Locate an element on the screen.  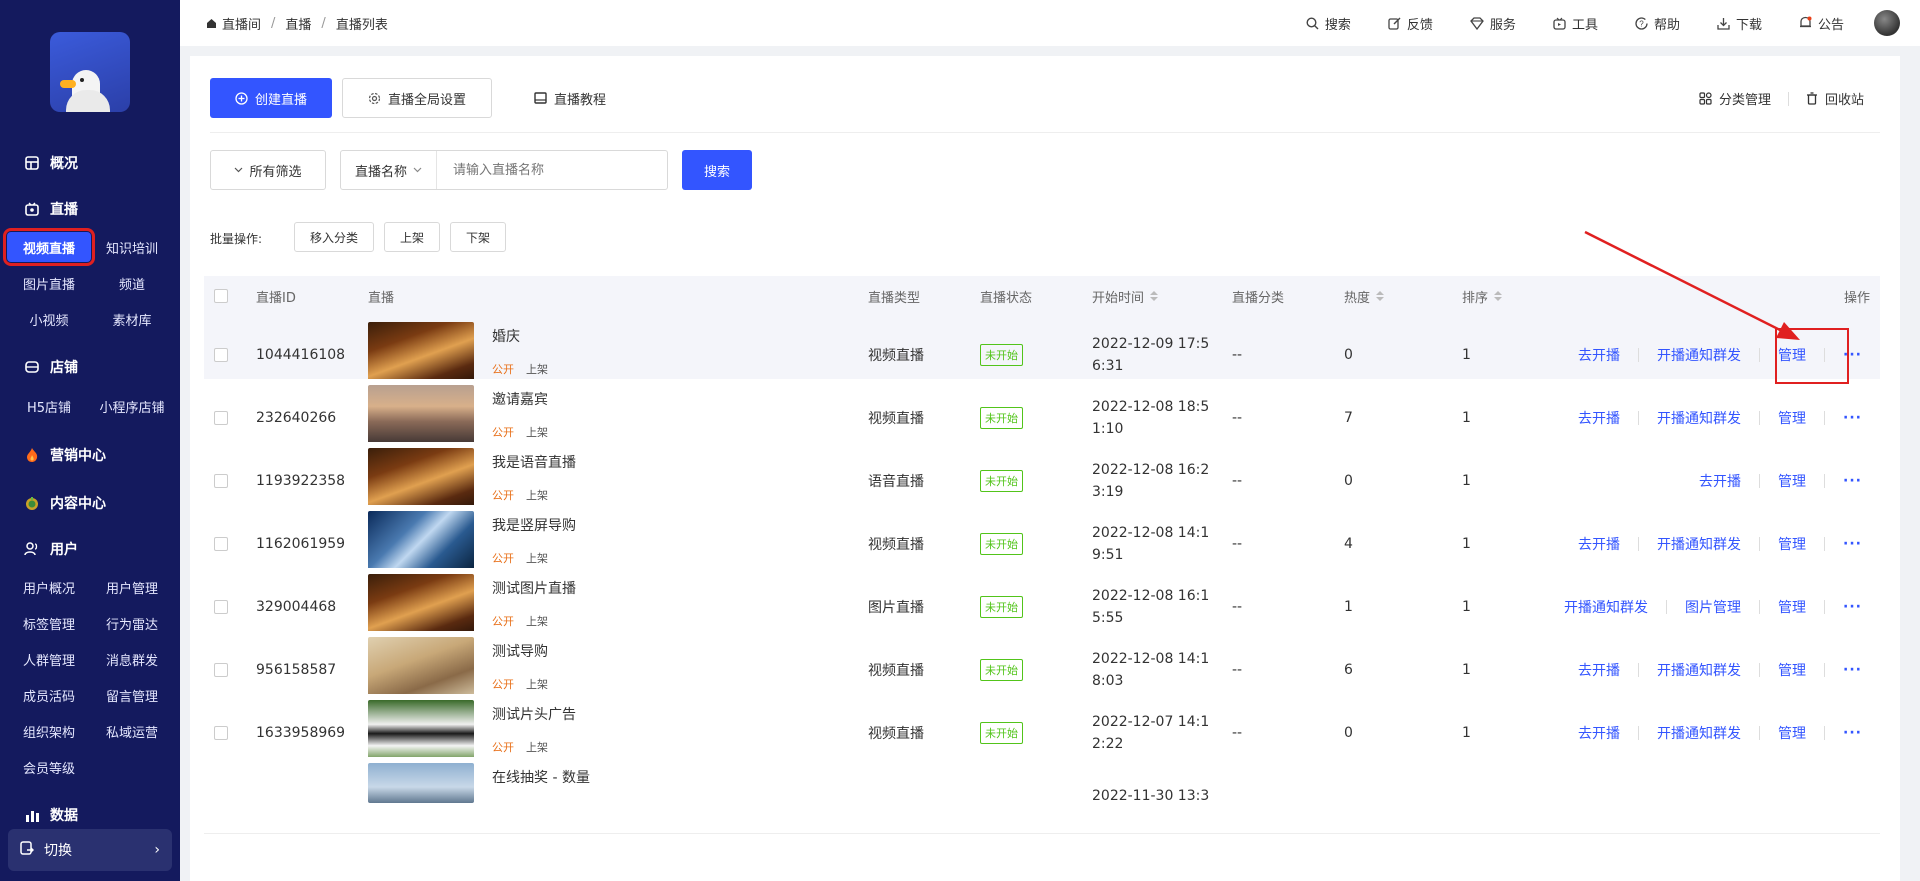
sidebar-item-private-operation: 私域运营 is located at coordinates (132, 731).